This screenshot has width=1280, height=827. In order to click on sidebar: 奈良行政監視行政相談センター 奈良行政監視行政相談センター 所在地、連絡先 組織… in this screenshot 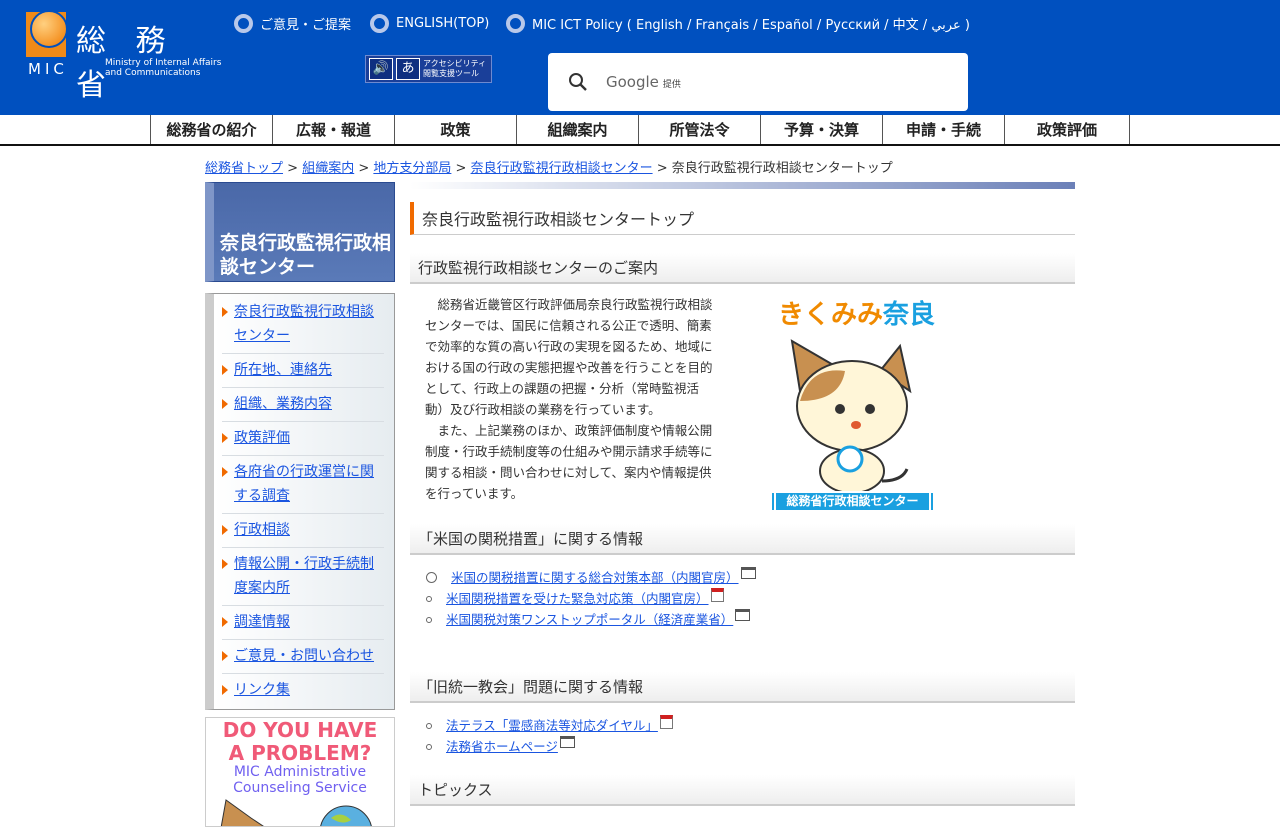, I will do `click(300, 504)`.